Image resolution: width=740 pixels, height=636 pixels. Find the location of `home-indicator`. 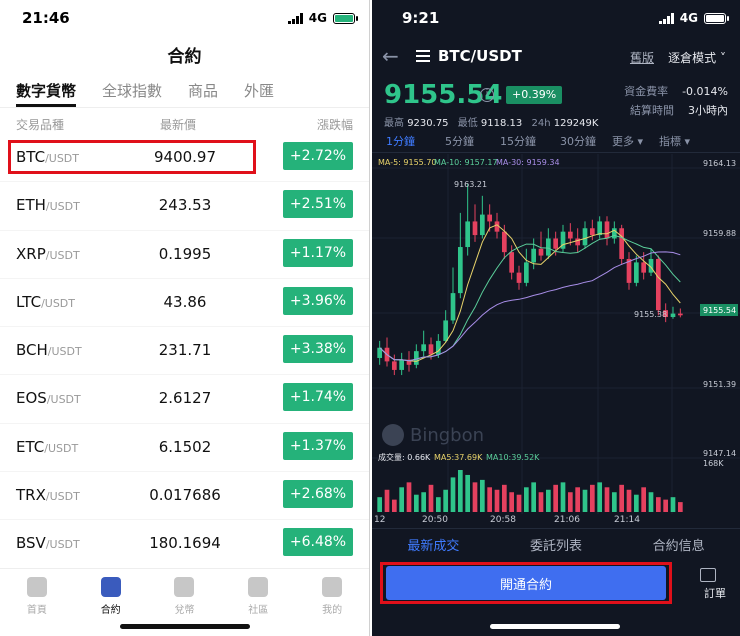

home-indicator is located at coordinates (185, 626).